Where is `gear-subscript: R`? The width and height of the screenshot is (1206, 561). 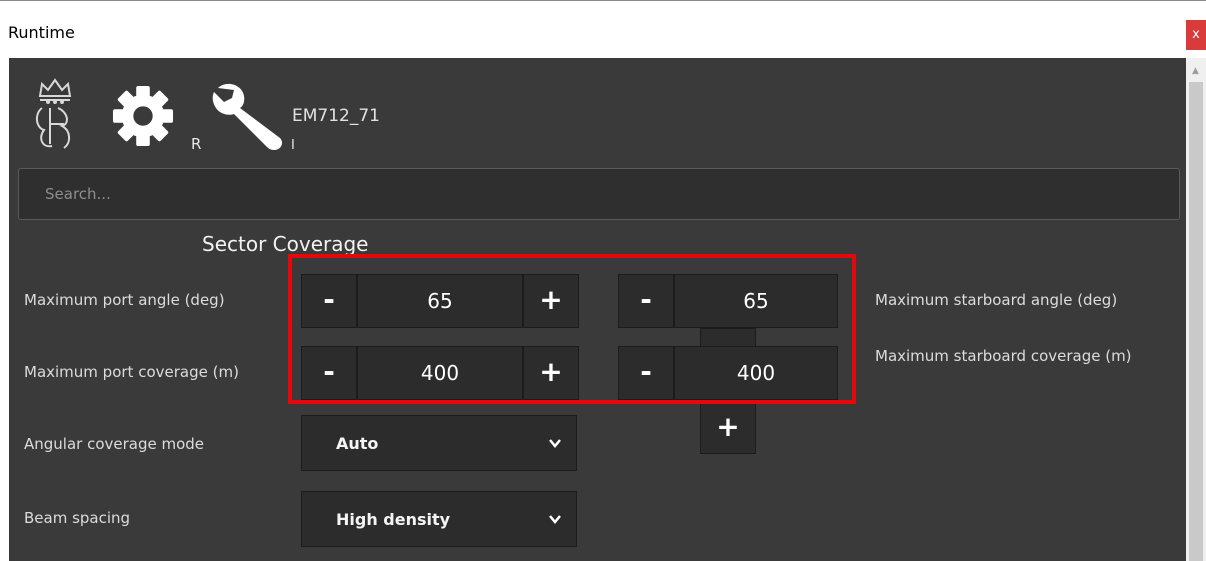 gear-subscript: R is located at coordinates (196, 144).